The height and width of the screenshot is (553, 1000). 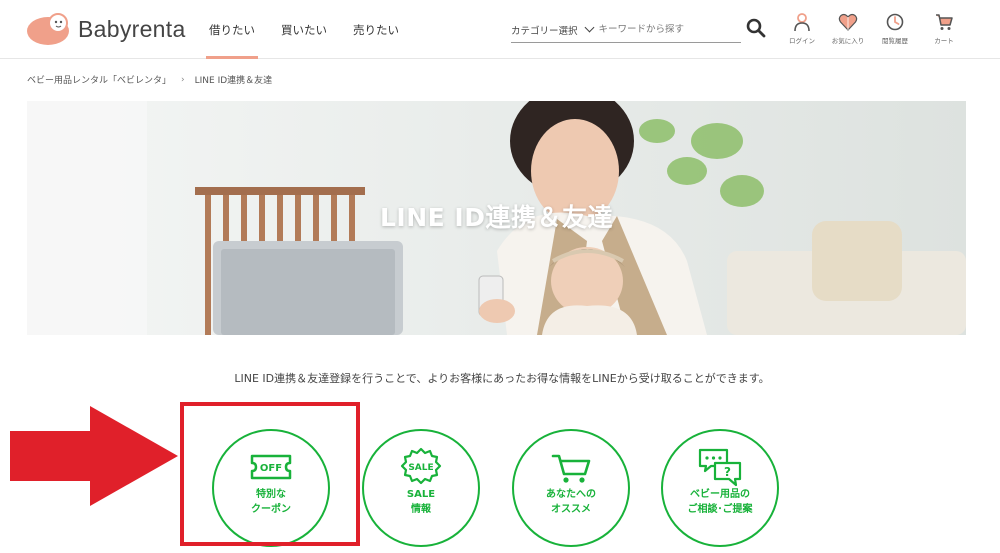 I want to click on cart-label: カート, so click(x=944, y=41).